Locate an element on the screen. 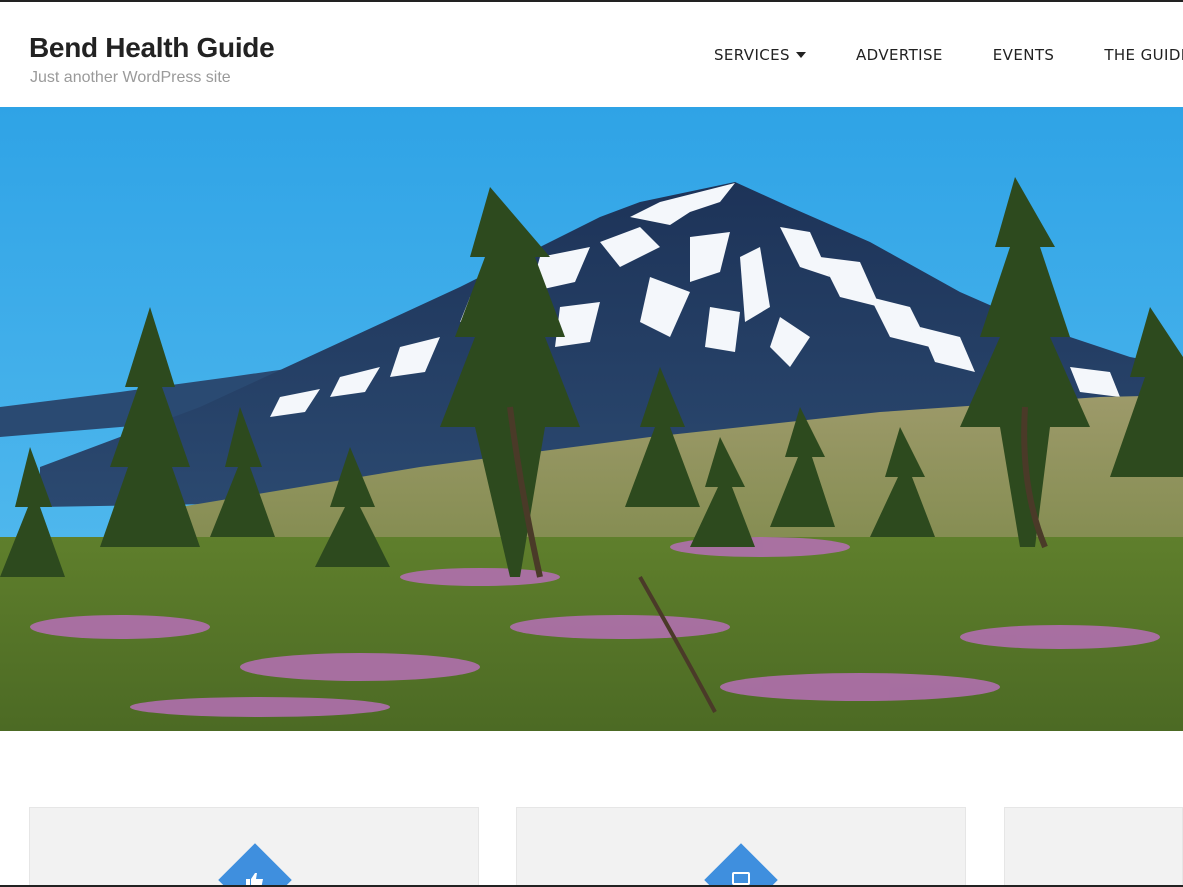 The width and height of the screenshot is (1183, 887). main-navigation: SERVICES ADVERTISE EVENTS THE GUIDE is located at coordinates (948, 55).